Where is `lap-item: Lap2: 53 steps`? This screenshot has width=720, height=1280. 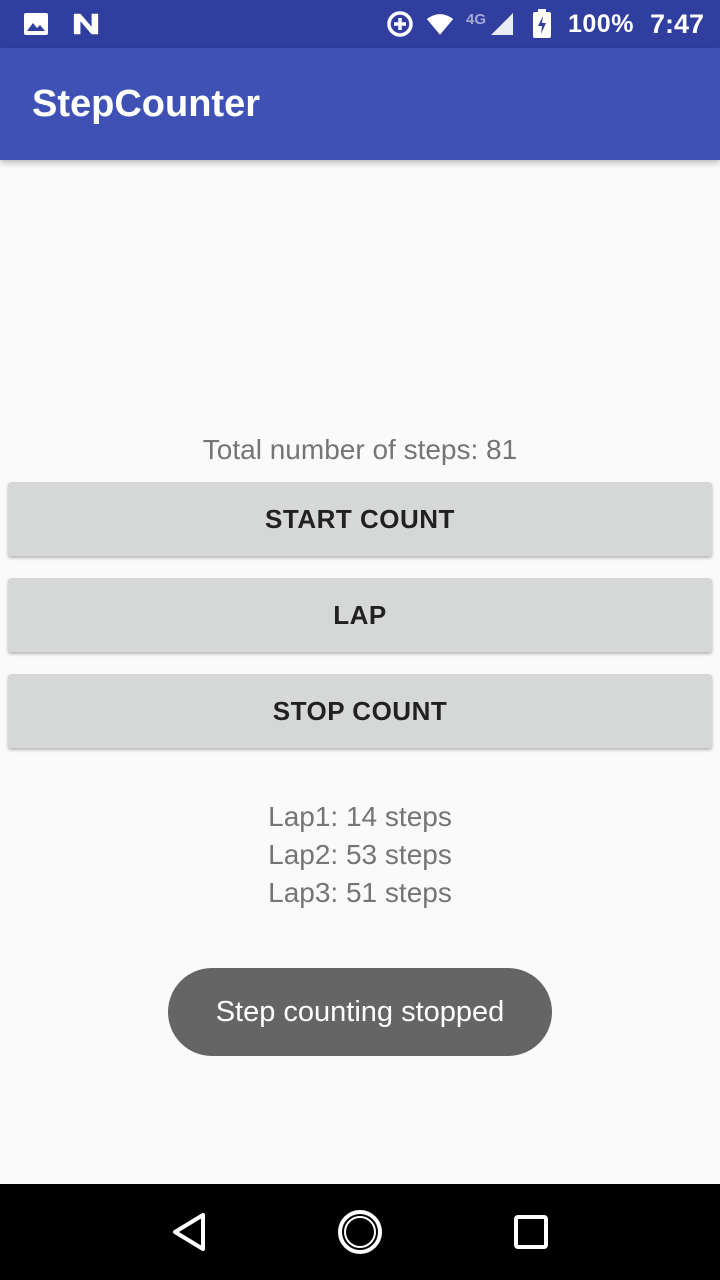
lap-item: Lap2: 53 steps is located at coordinates (360, 854).